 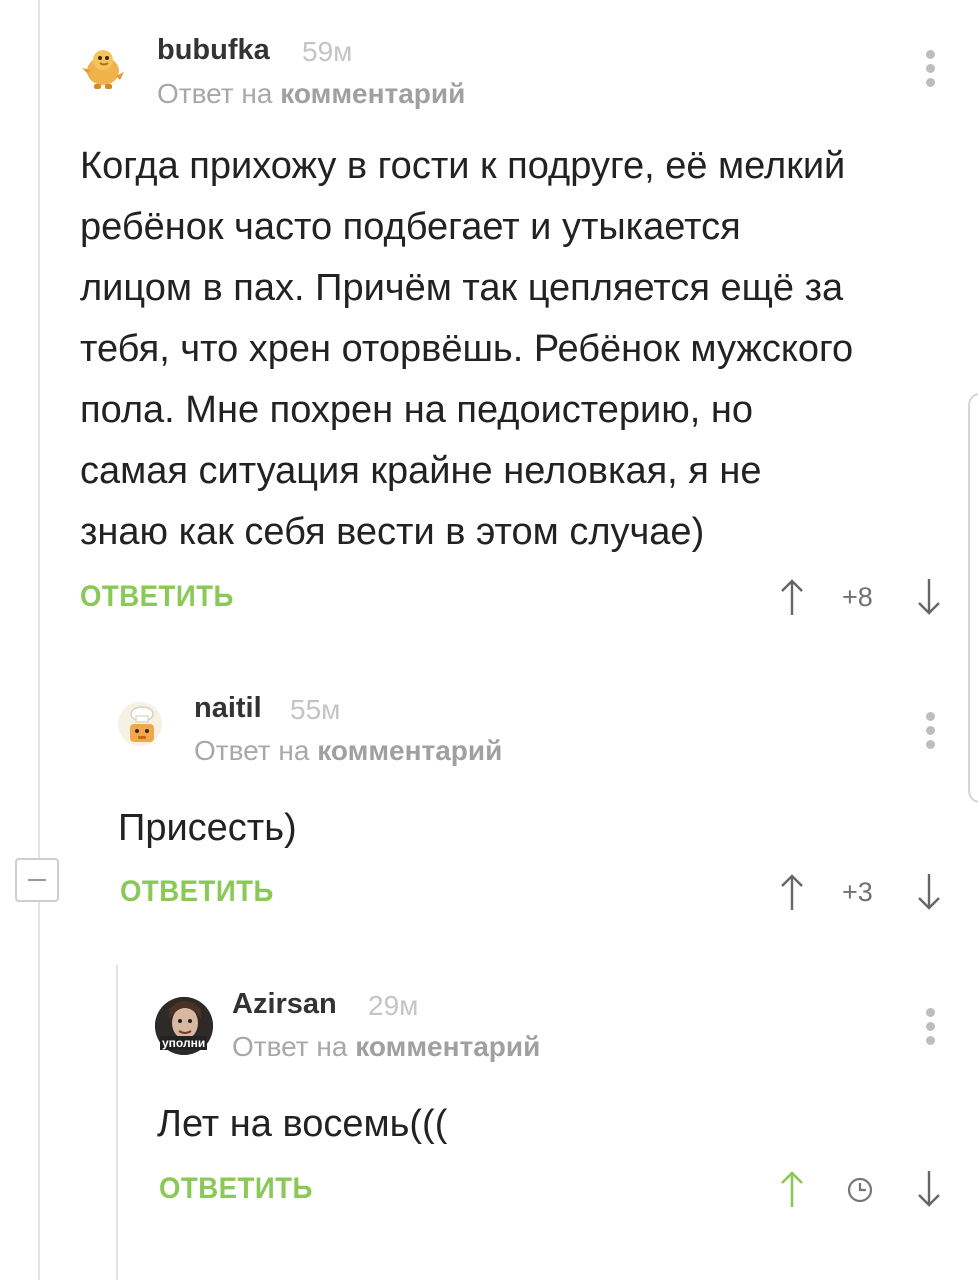 I want to click on username: naitil, so click(x=228, y=708).